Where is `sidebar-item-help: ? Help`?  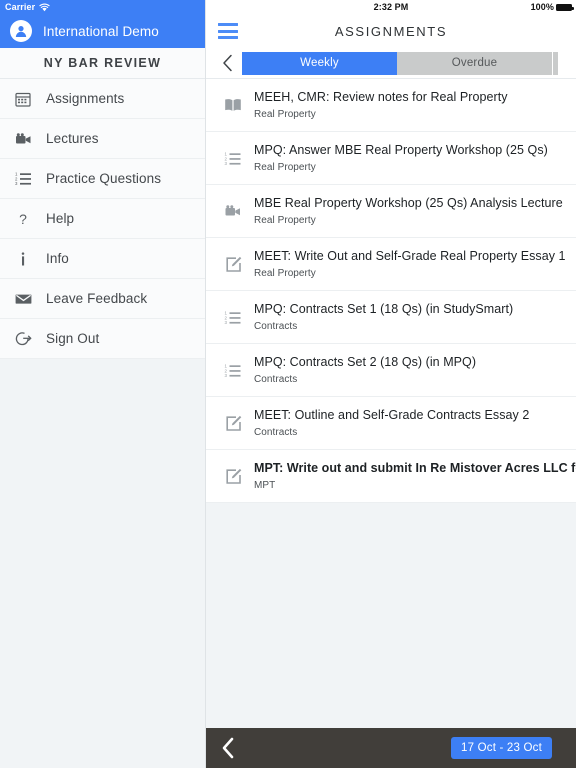 sidebar-item-help: ? Help is located at coordinates (102, 219).